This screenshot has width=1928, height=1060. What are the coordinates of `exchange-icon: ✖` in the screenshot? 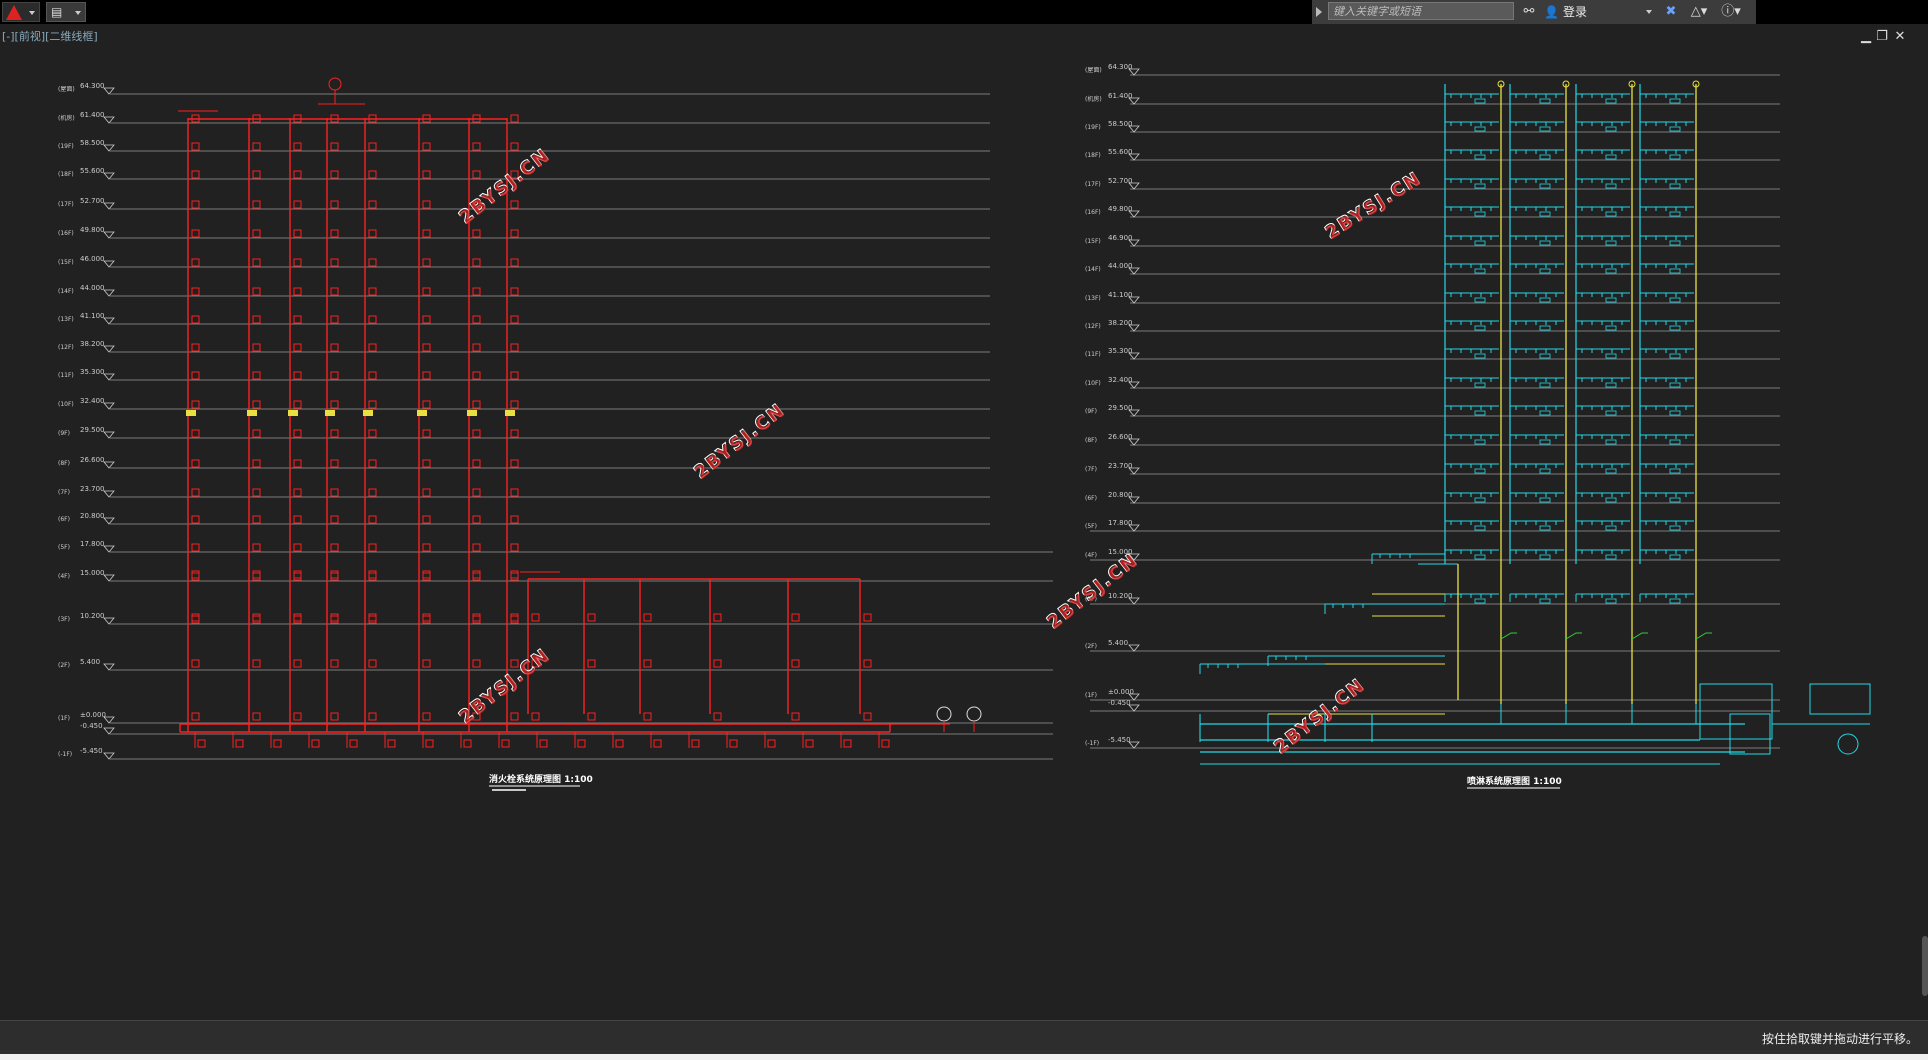 It's located at (1671, 12).